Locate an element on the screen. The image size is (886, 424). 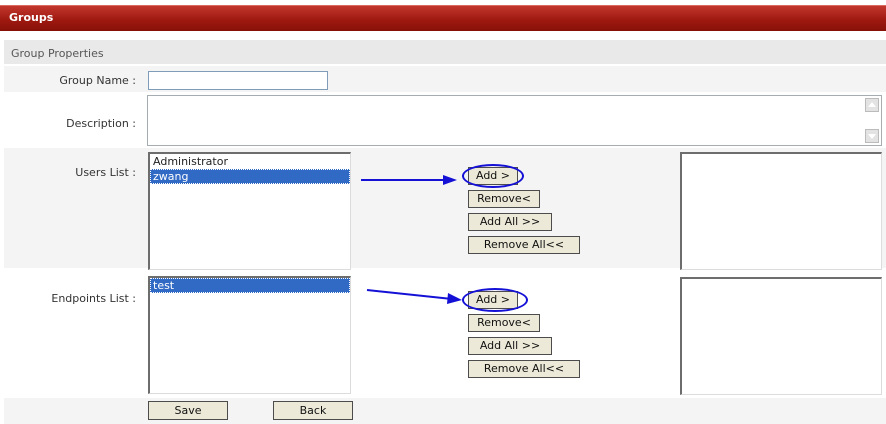
list-item: test is located at coordinates (250, 285).